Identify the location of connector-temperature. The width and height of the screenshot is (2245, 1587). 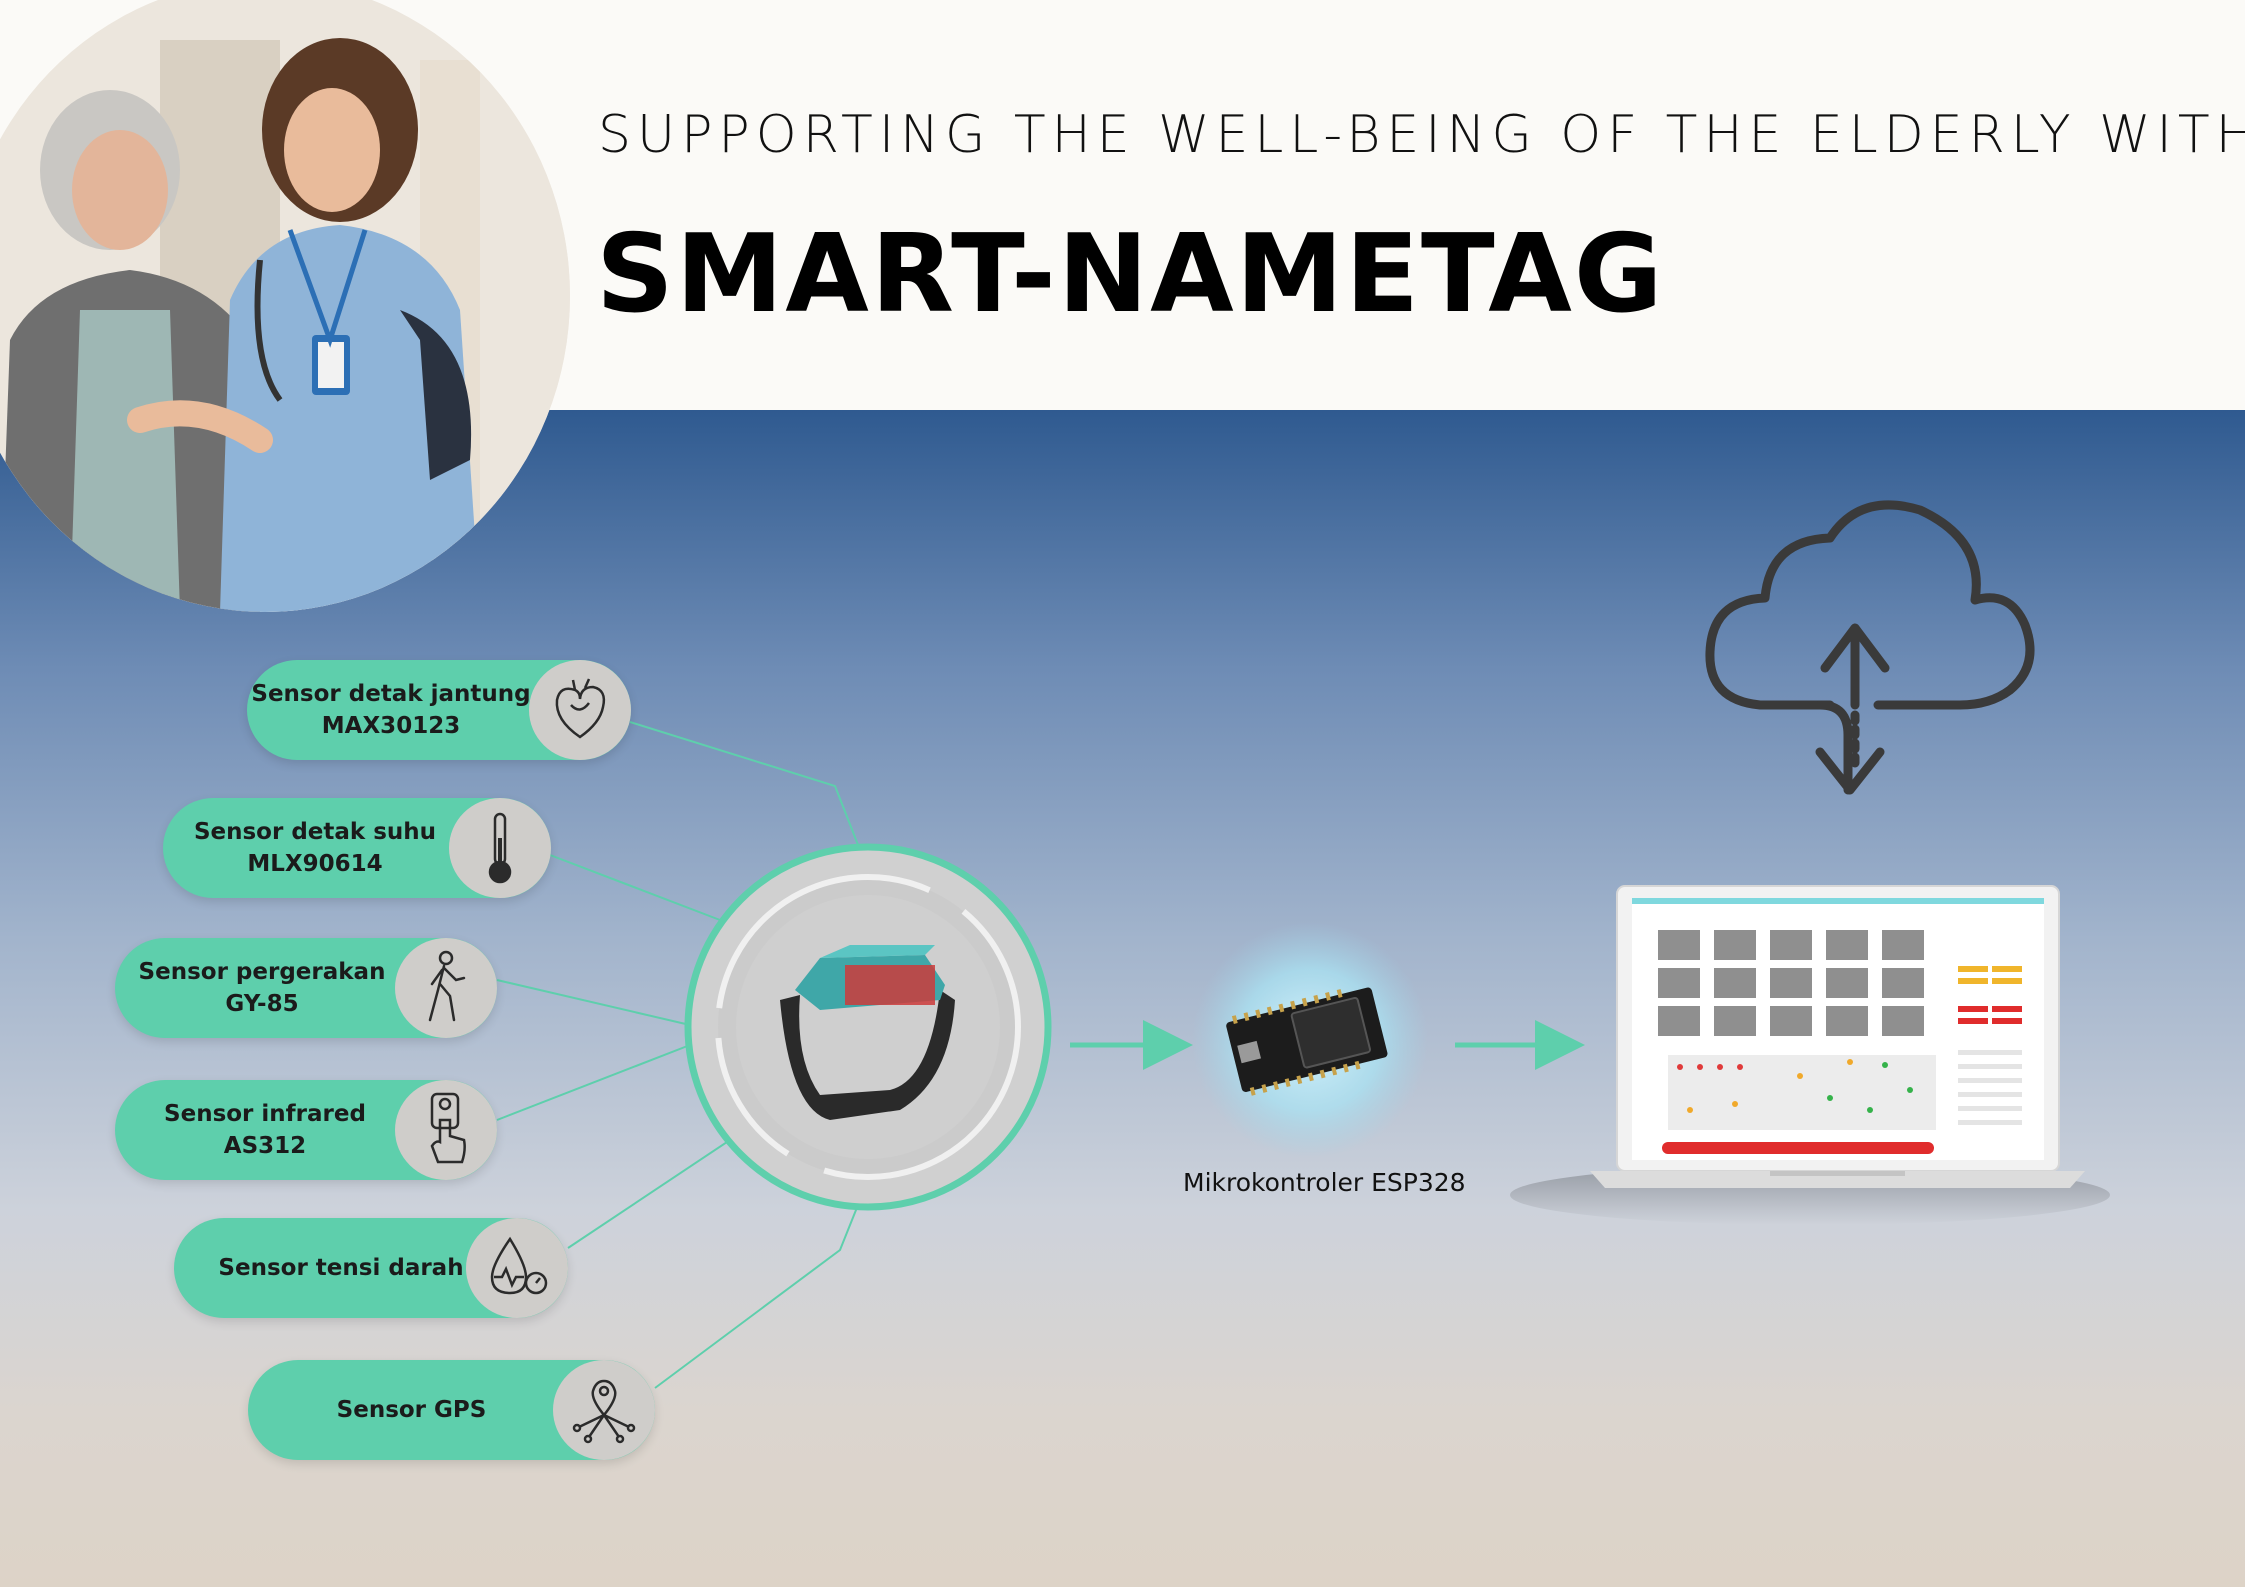
(635, 887).